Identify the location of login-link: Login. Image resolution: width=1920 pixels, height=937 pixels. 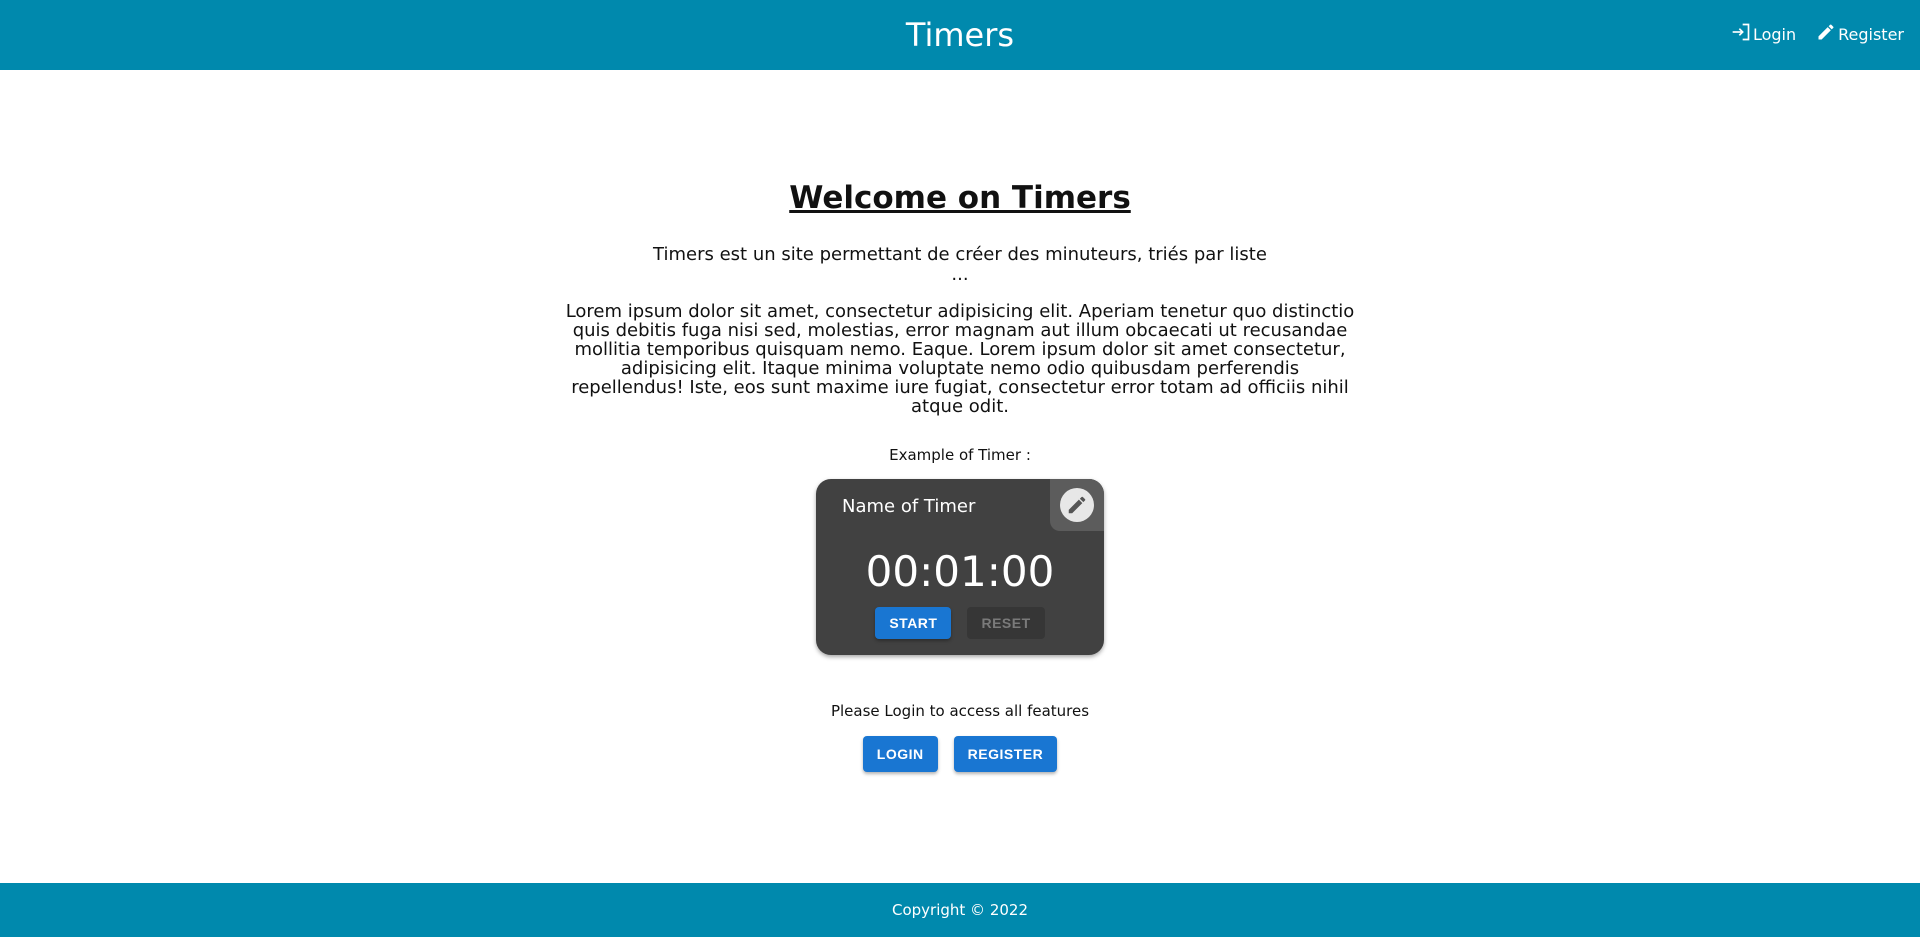
(1763, 33).